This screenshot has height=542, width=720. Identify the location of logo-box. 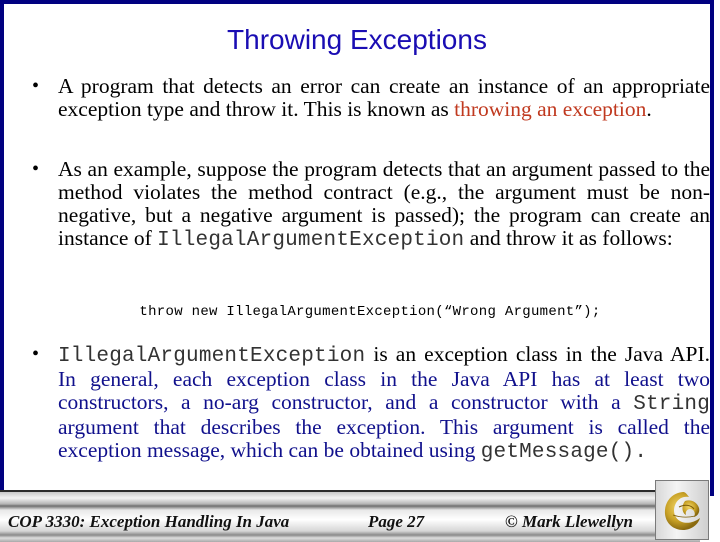
(682, 510).